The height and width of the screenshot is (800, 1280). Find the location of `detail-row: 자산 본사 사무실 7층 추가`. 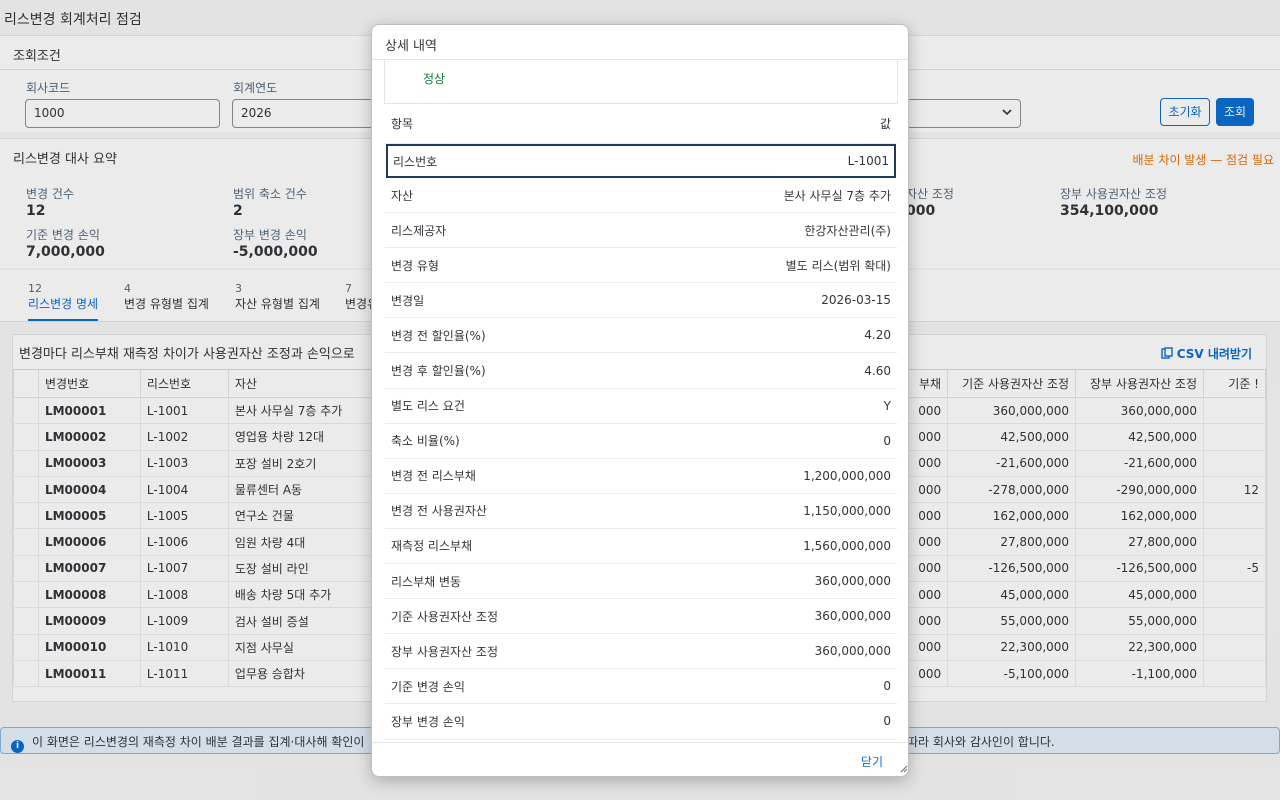

detail-row: 자산 본사 사무실 7층 추가 is located at coordinates (641, 196).